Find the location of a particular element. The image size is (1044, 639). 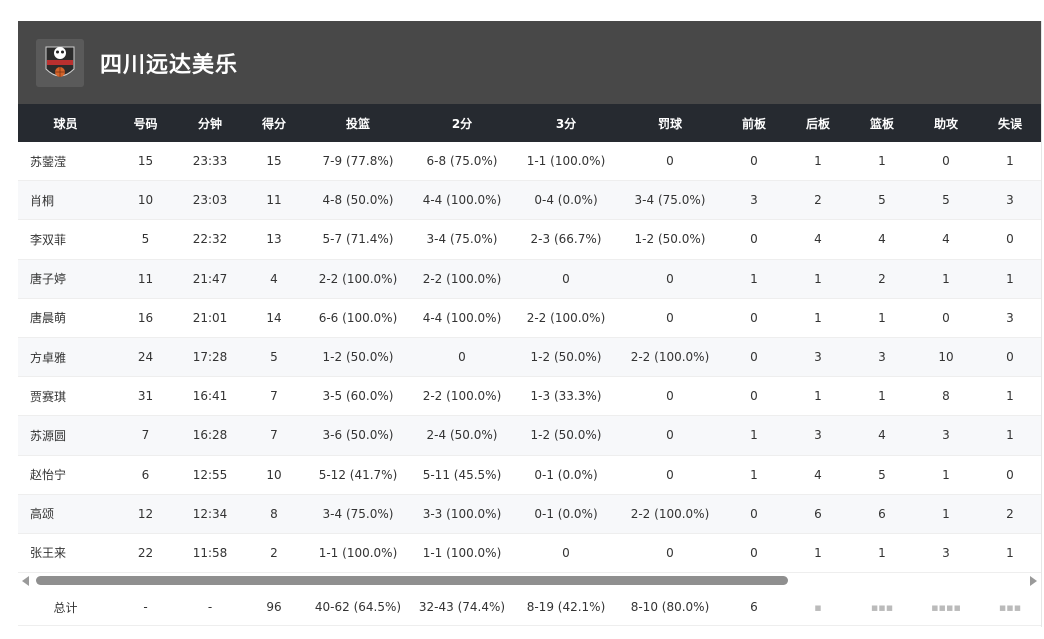

stat-cell: 8 is located at coordinates (946, 396).